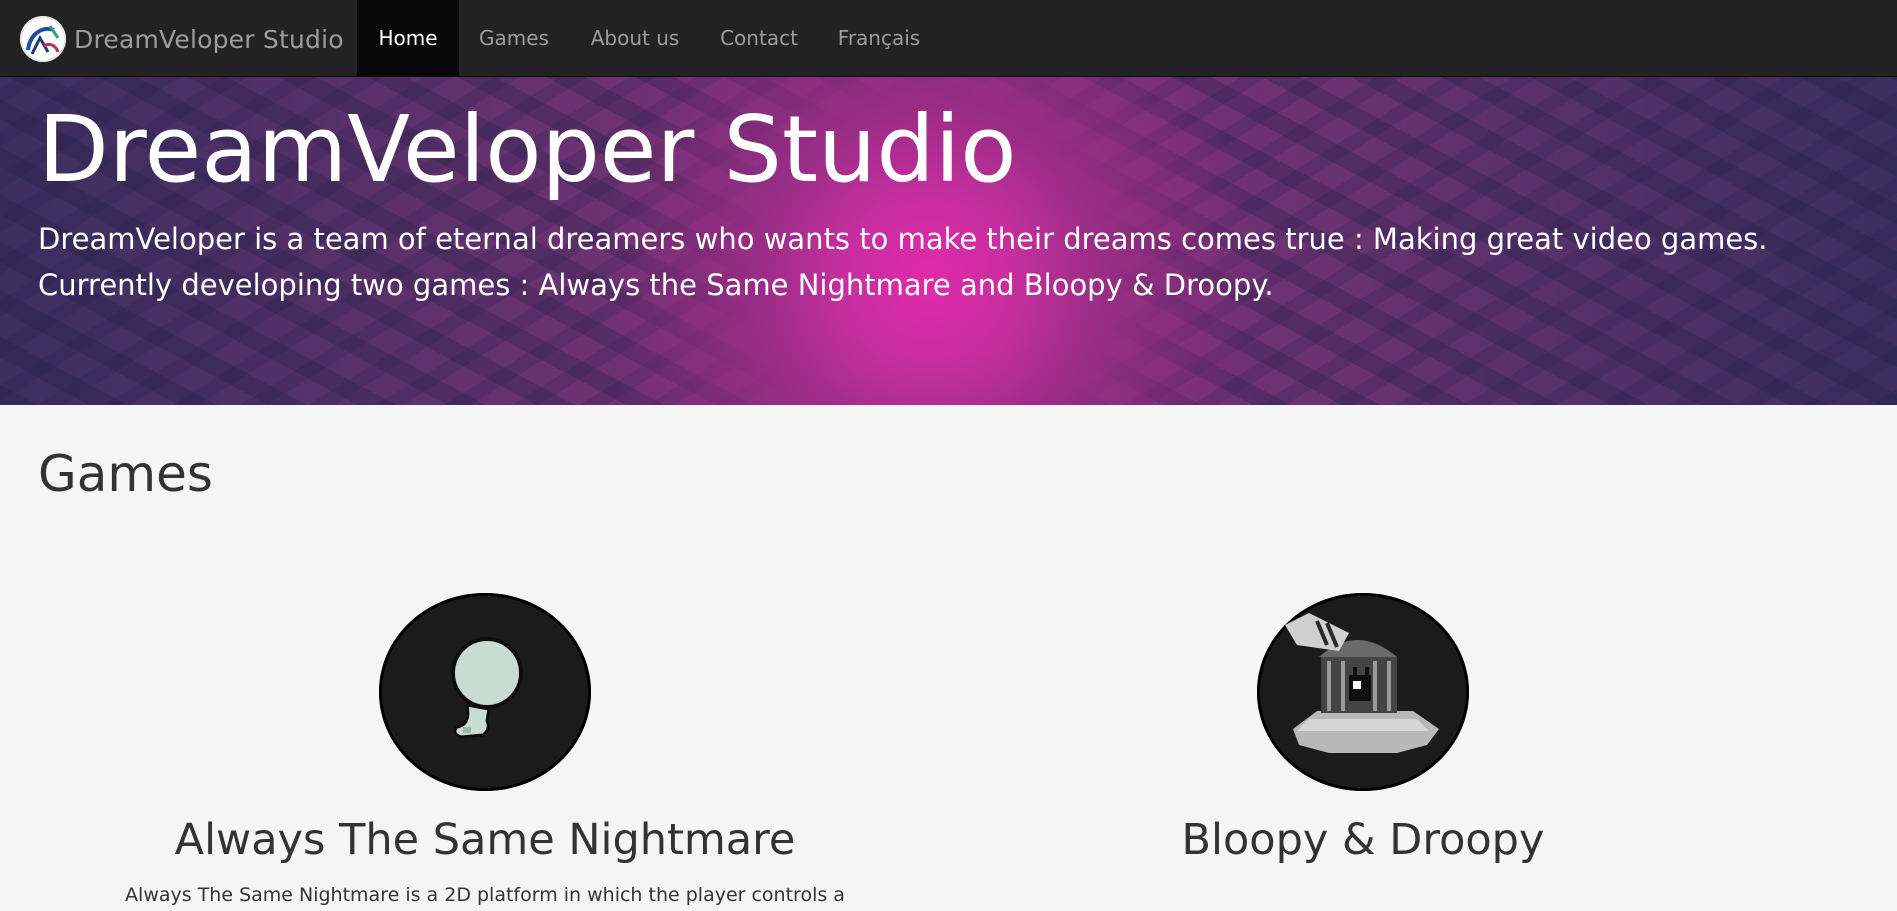  What do you see at coordinates (209, 39) in the screenshot?
I see `brand-name: DreamVeloper Studio` at bounding box center [209, 39].